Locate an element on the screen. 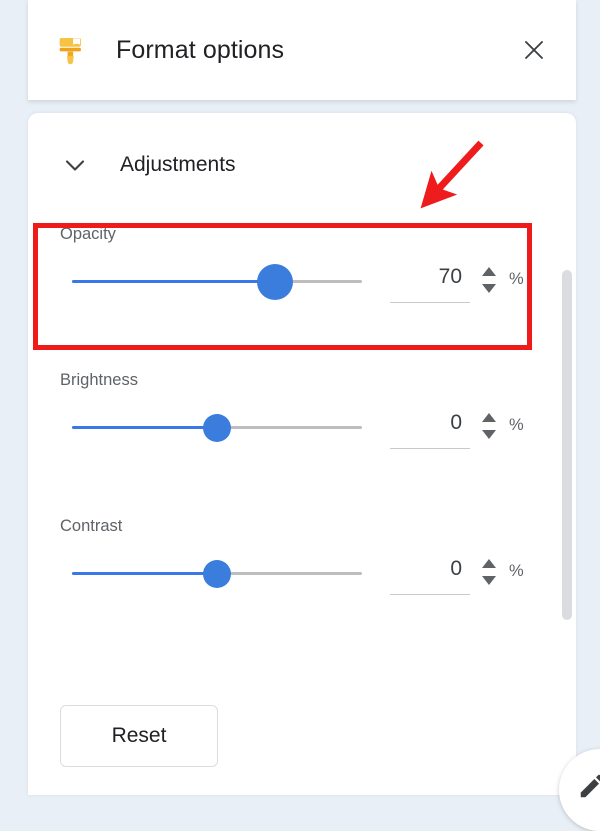  opacity-stepper is located at coordinates (489, 280).